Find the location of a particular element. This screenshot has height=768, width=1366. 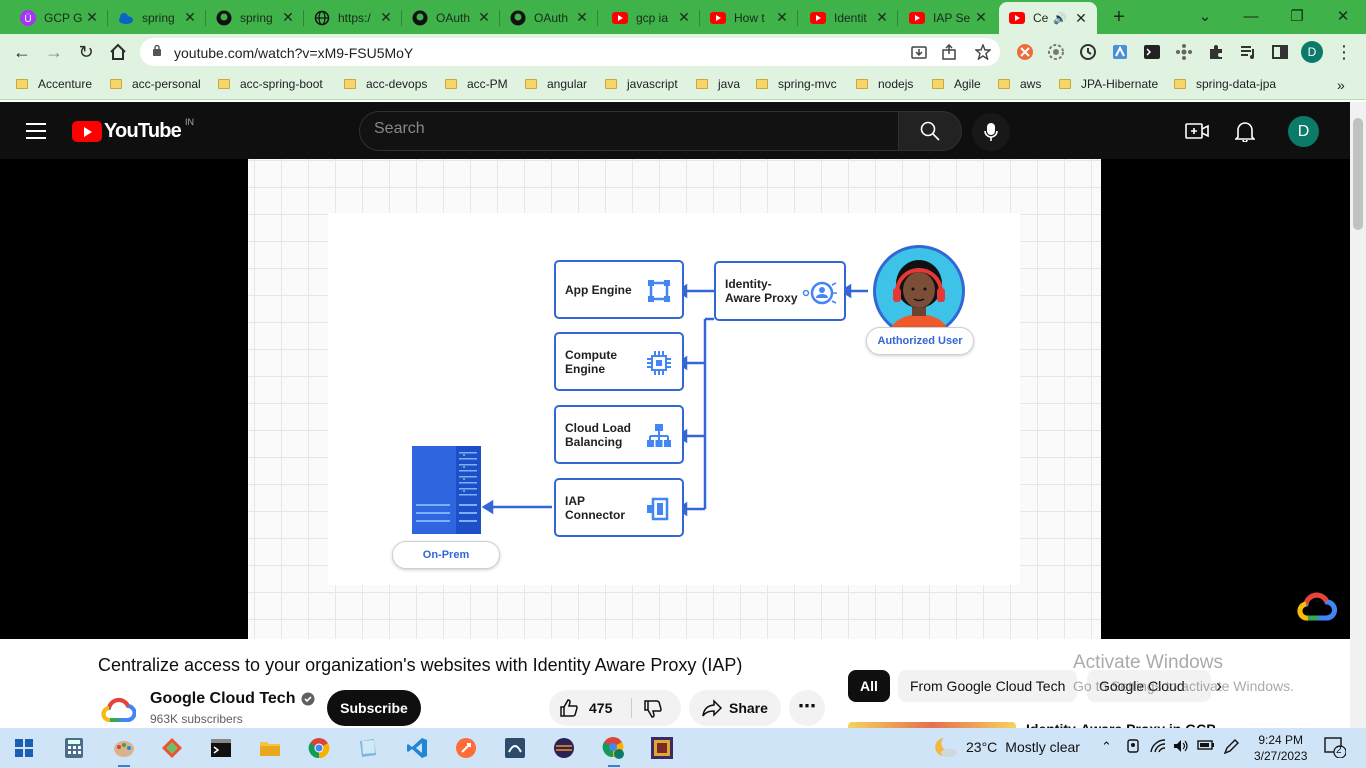

chrome-icon is located at coordinates (319, 748).